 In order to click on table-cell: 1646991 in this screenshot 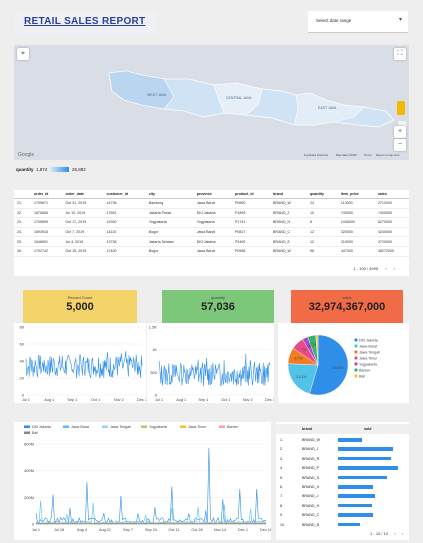, I will do `click(46, 241)`.